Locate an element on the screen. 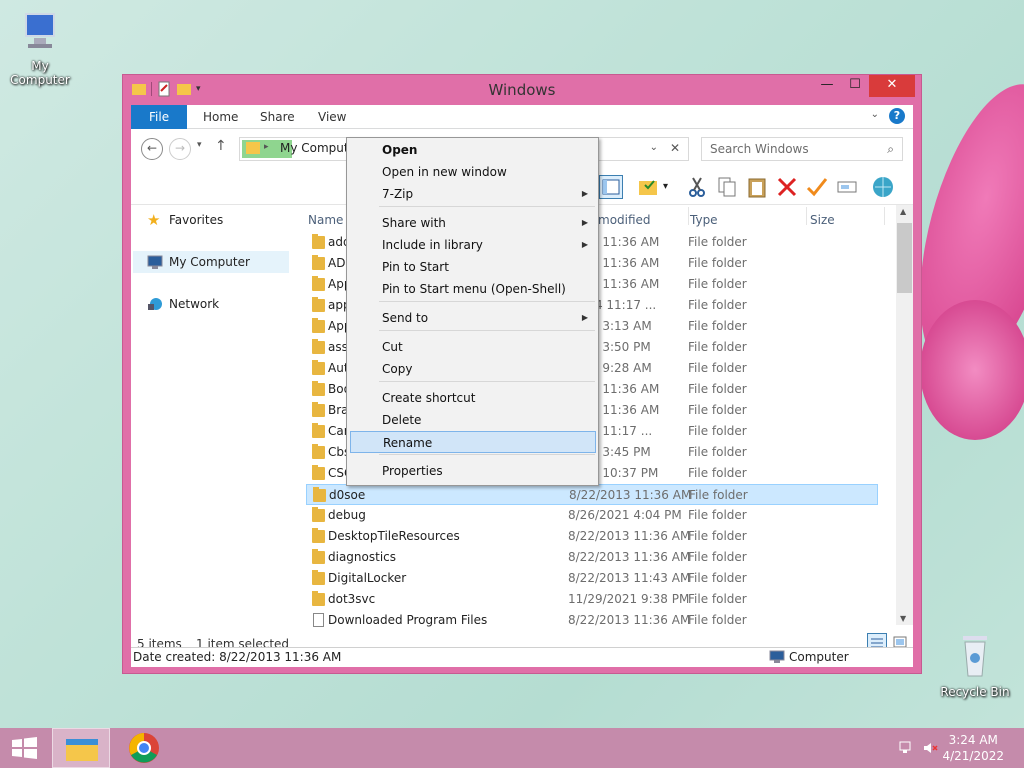  file-name: diagnostics is located at coordinates (362, 557).